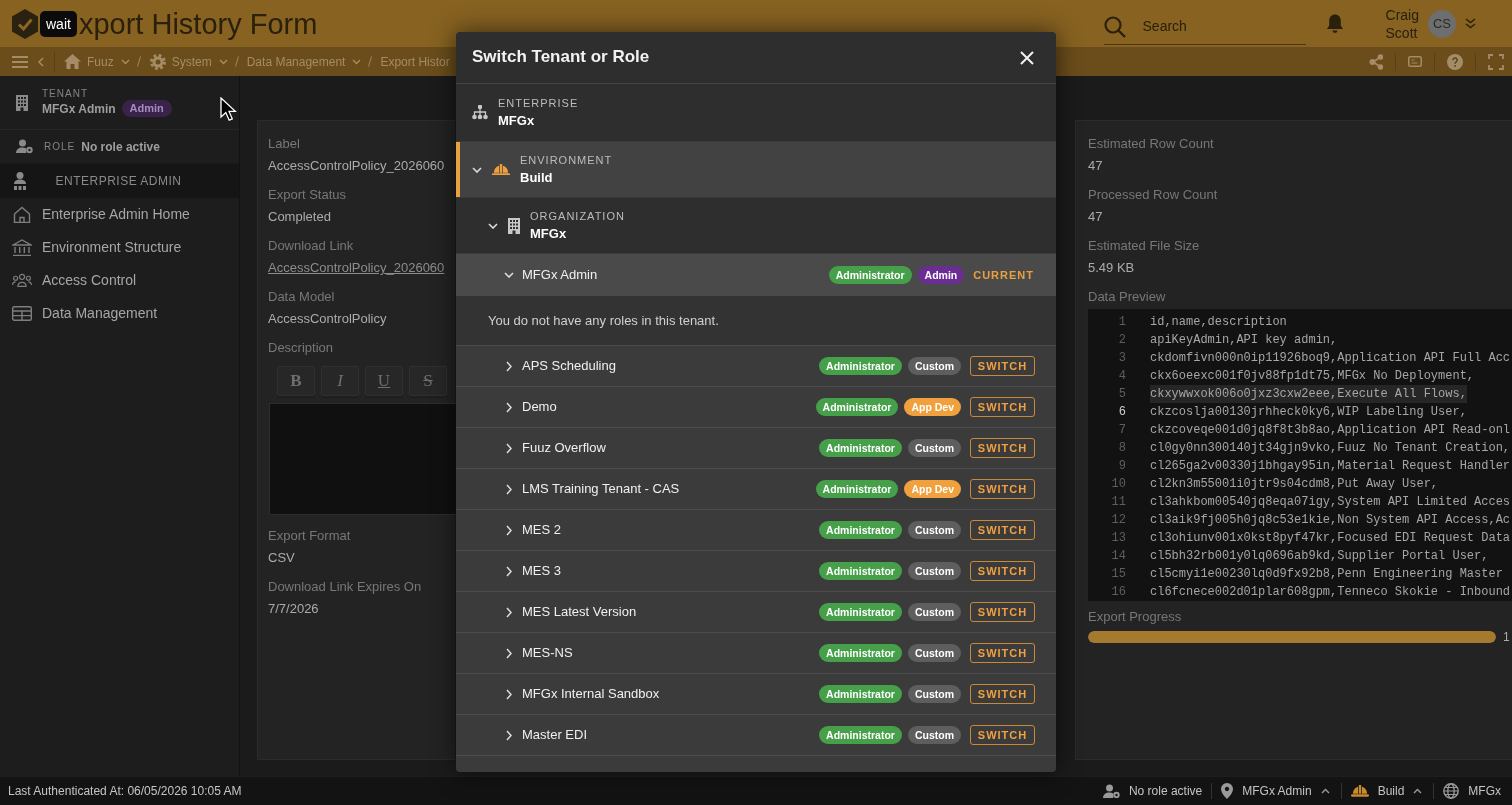 This screenshot has width=1512, height=805. I want to click on status-button: Build, so click(1387, 791).